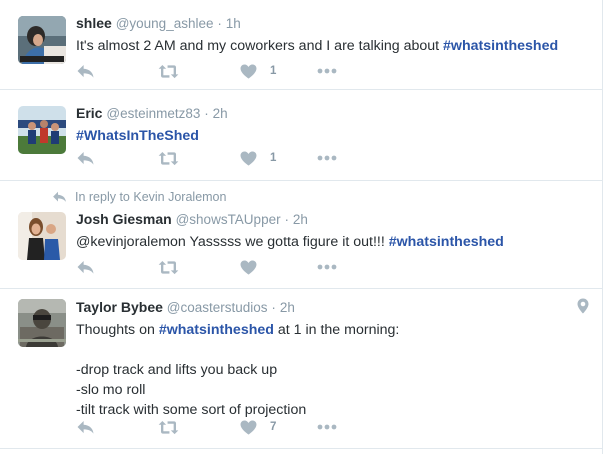  Describe the element at coordinates (89, 113) in the screenshot. I see `display-name: Eric` at that location.